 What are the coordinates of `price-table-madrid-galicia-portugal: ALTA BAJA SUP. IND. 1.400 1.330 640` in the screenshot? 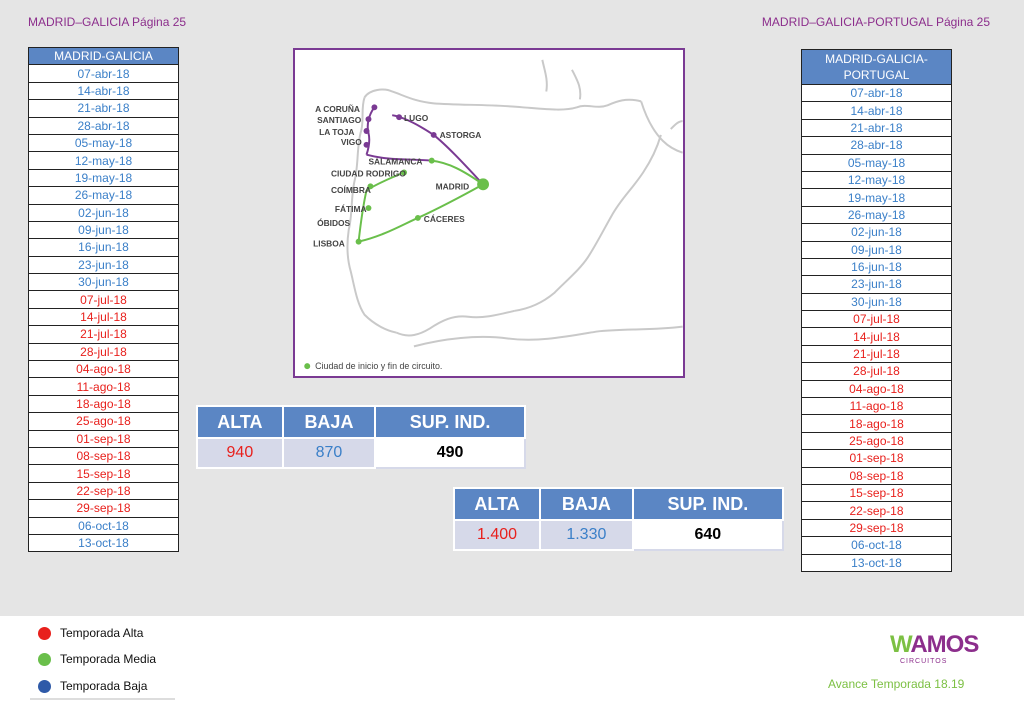 It's located at (619, 519).